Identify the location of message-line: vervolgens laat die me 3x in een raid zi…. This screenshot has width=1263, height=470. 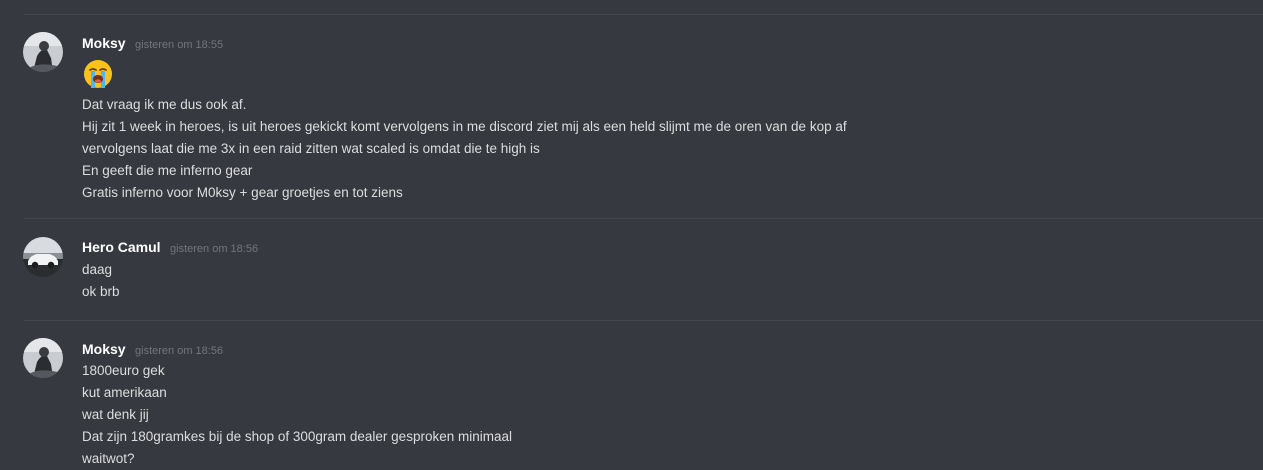
(311, 148).